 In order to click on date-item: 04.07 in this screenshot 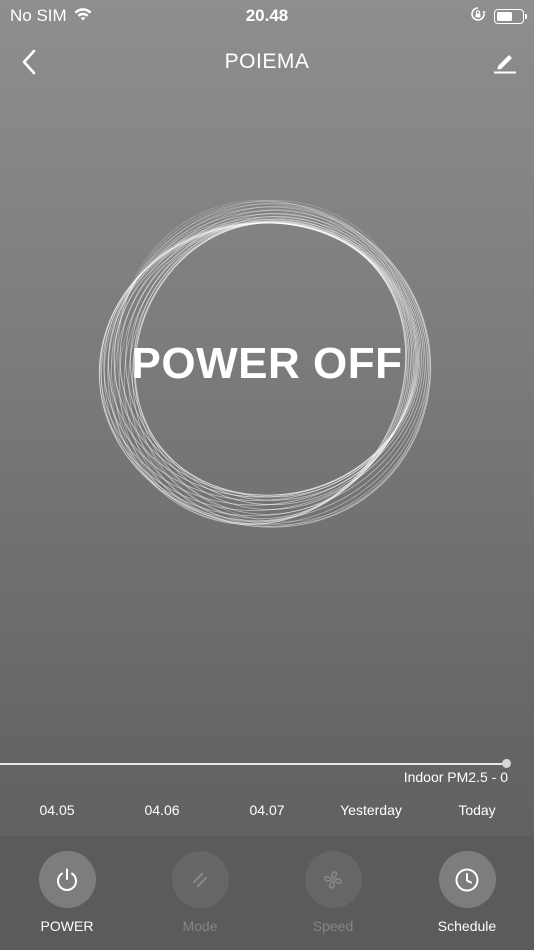, I will do `click(266, 810)`.